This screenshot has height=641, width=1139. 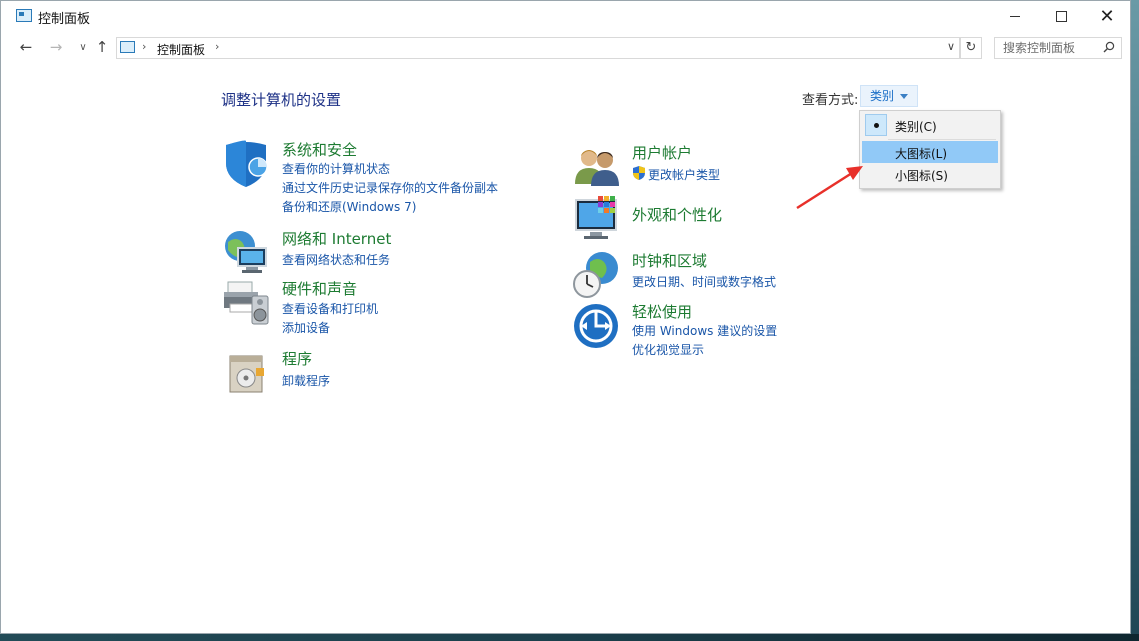 What do you see at coordinates (951, 46) in the screenshot?
I see `address-dropdown-icon: ∨` at bounding box center [951, 46].